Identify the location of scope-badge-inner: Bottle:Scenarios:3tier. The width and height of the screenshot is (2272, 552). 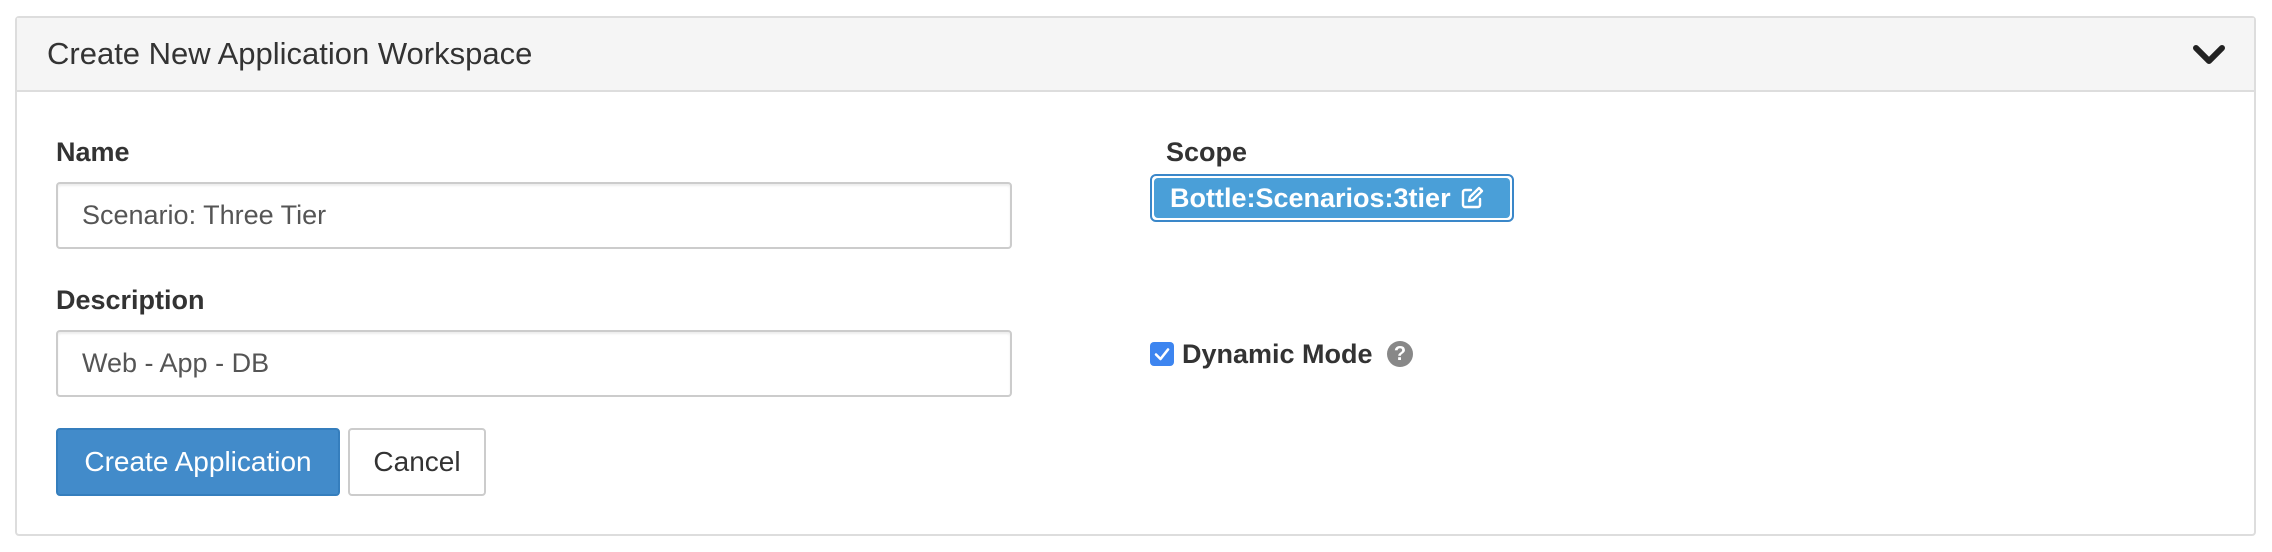
(1332, 198).